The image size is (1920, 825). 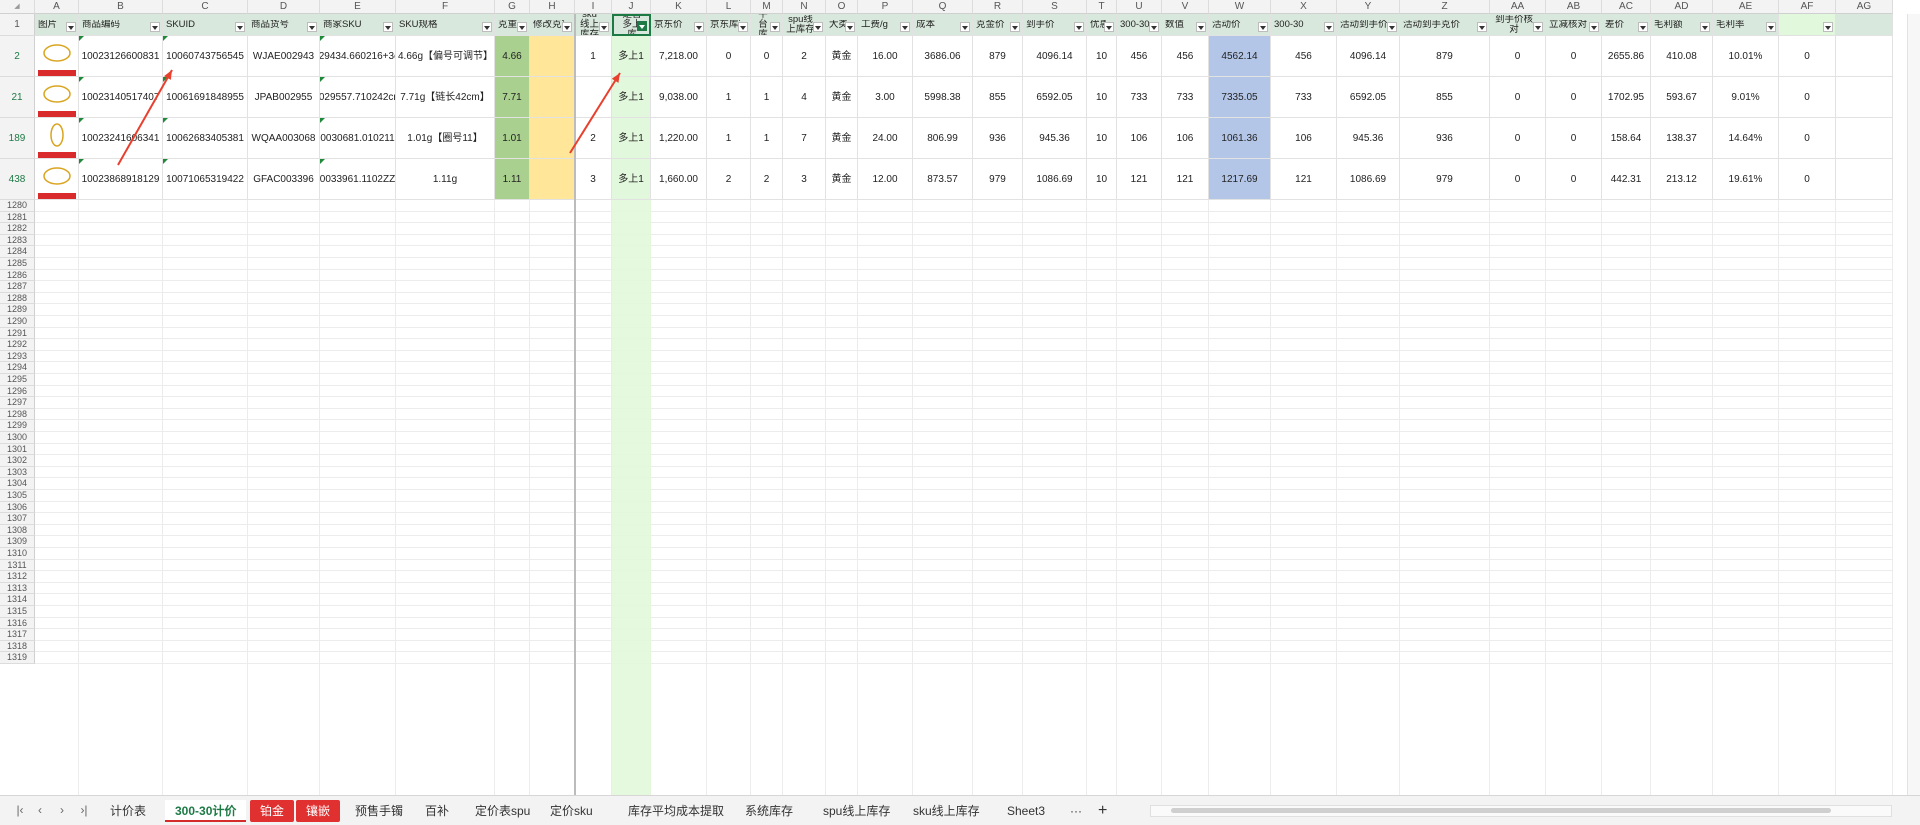 I want to click on row-header: 1307, so click(x=17, y=519).